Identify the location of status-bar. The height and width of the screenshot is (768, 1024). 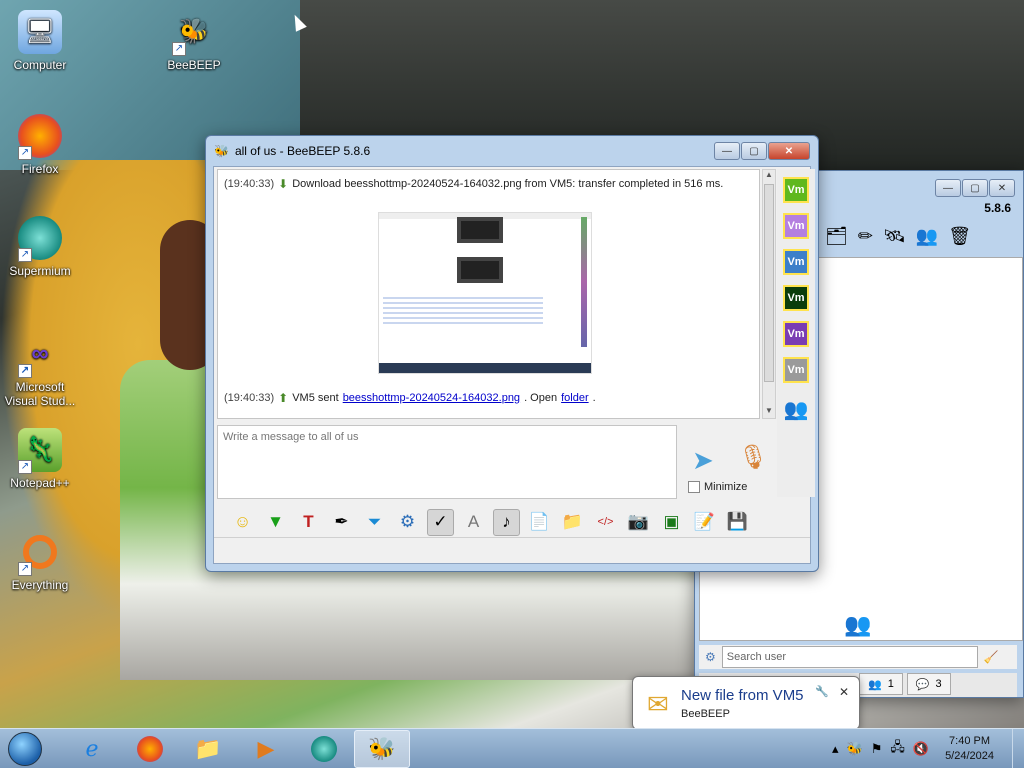
(512, 550).